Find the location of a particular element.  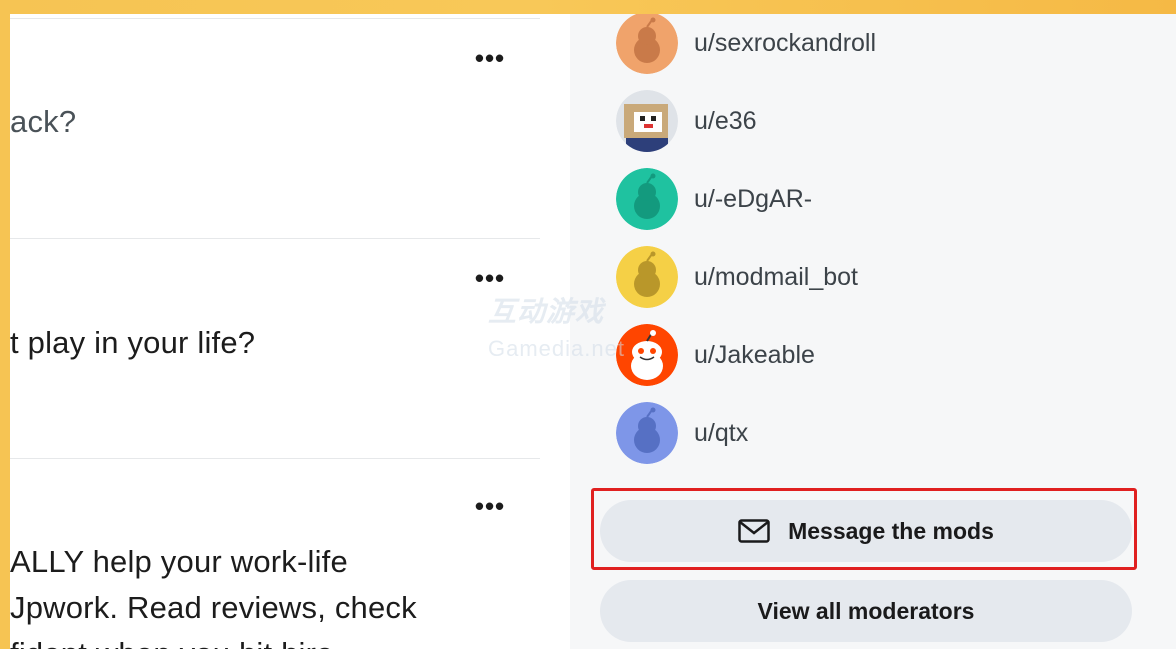

moderator-item: u/Jakeable is located at coordinates (715, 355).